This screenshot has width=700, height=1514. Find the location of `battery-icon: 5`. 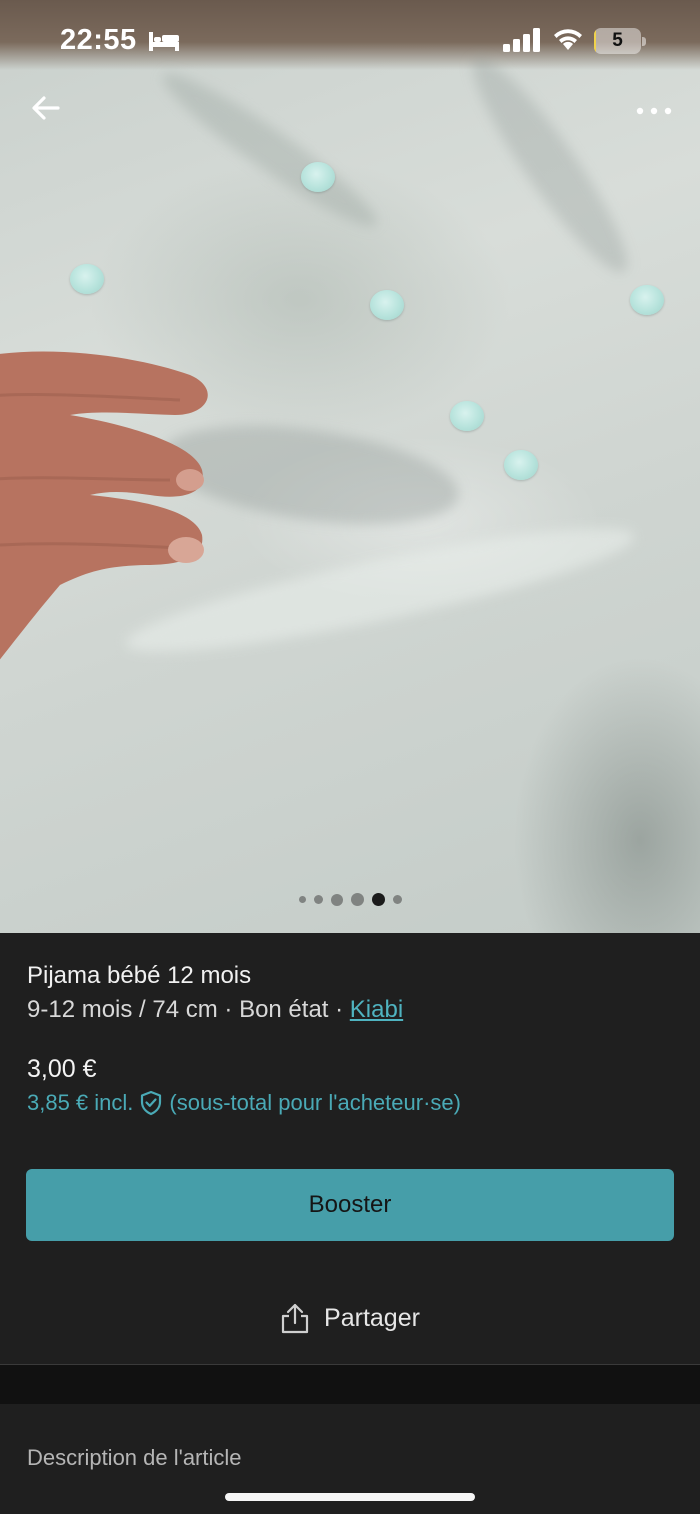

battery-icon: 5 is located at coordinates (620, 41).